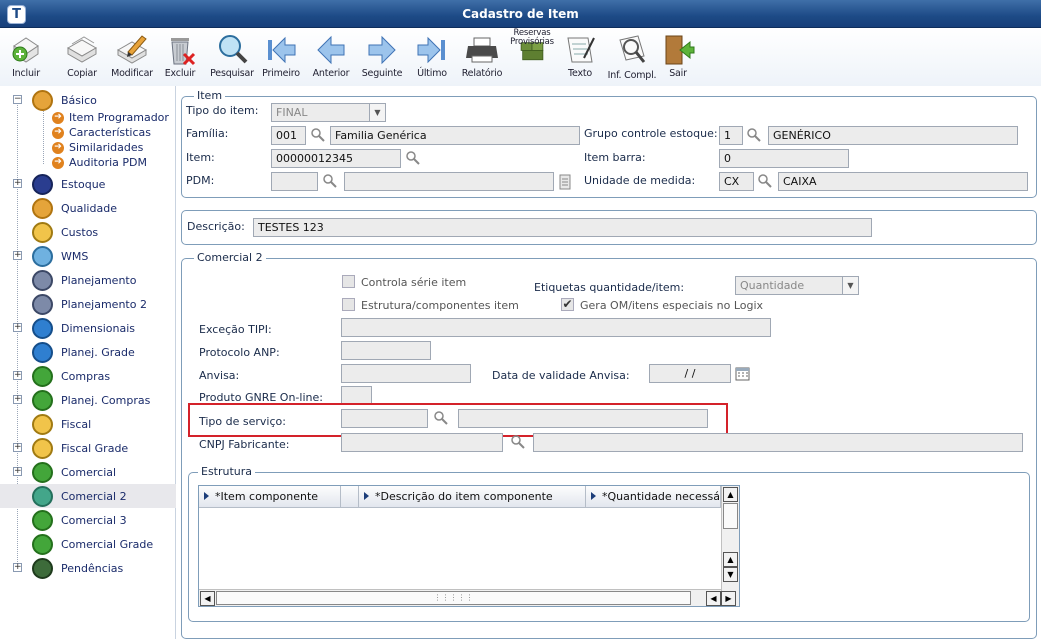  I want to click on infcompl-button: Inf. Compl., so click(632, 57).